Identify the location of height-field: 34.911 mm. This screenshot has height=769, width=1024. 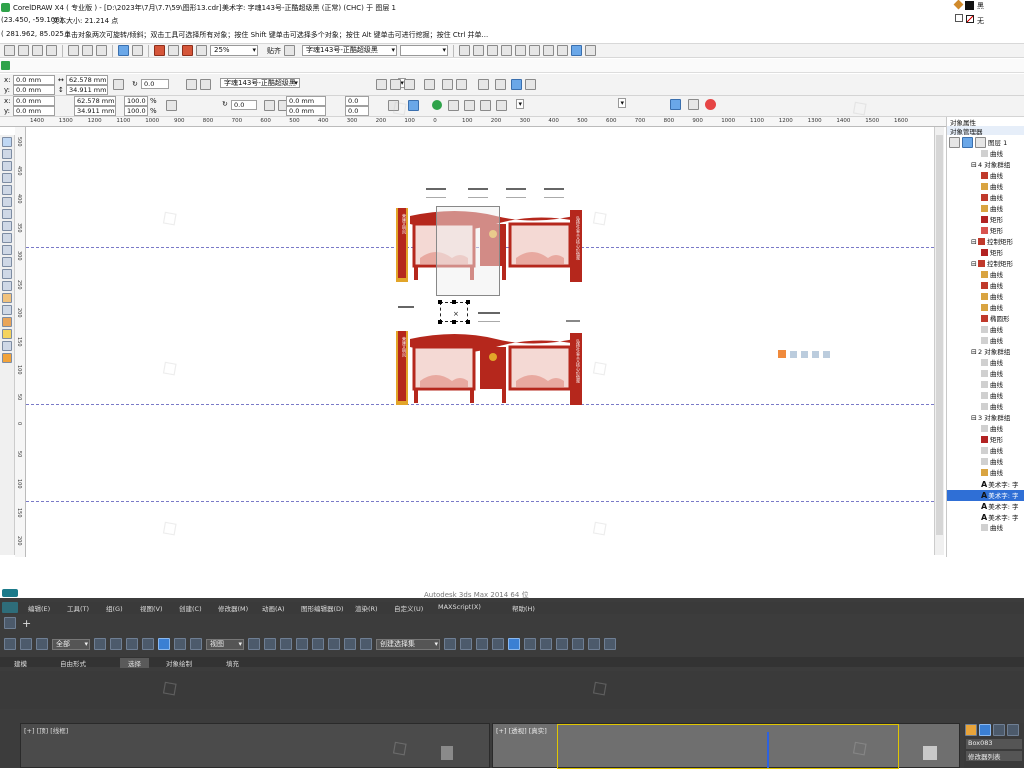
(87, 90).